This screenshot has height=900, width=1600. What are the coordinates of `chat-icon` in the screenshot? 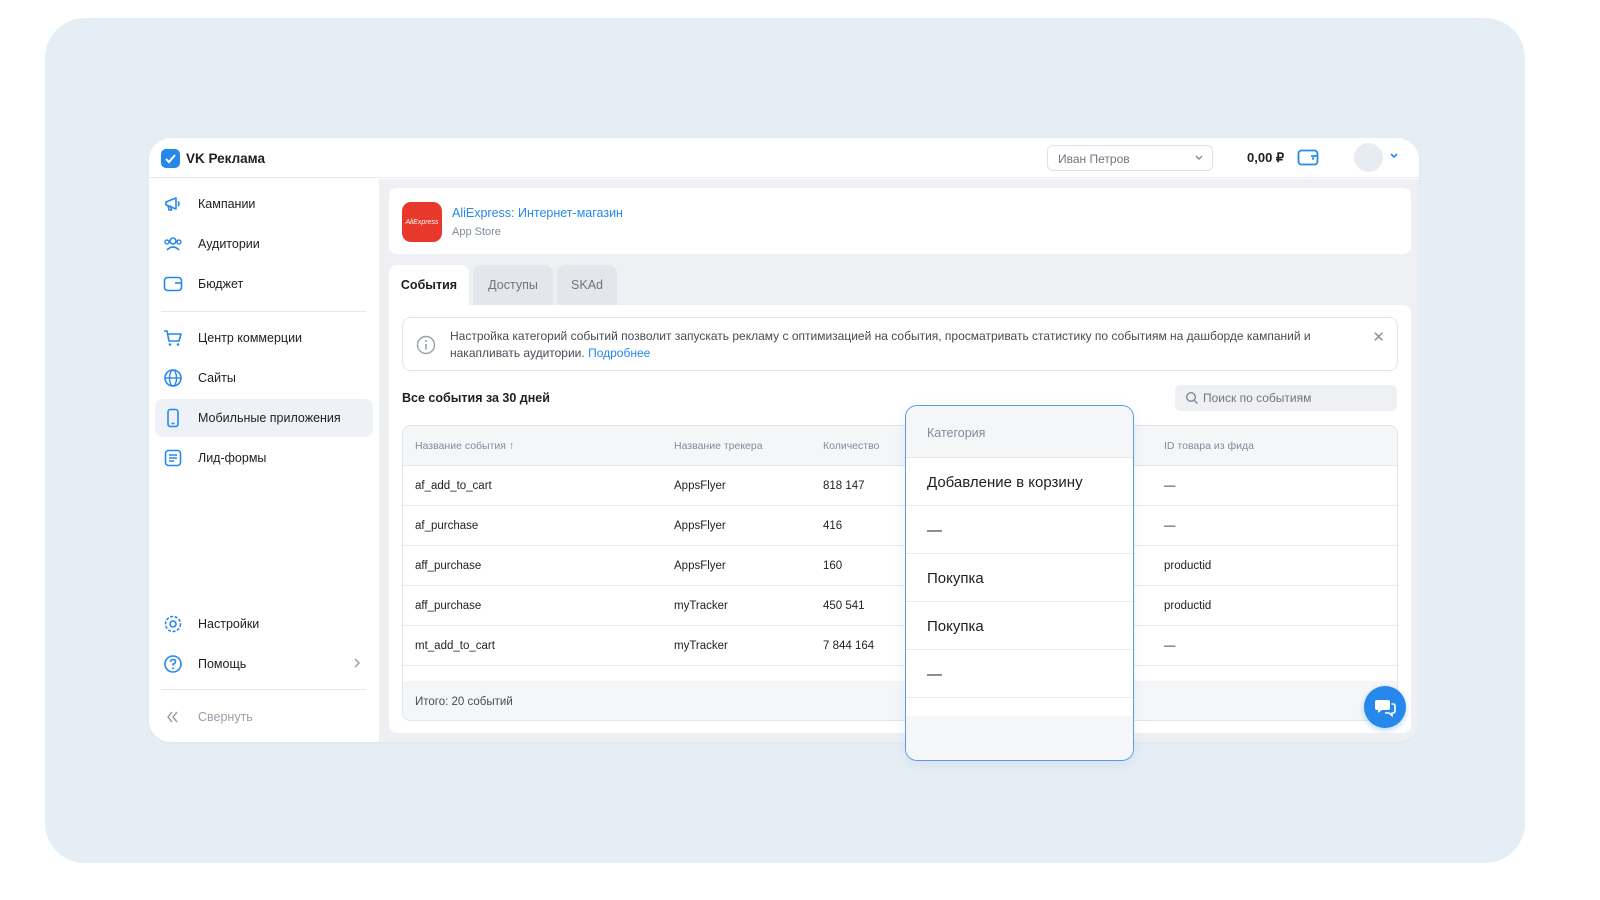 It's located at (1385, 708).